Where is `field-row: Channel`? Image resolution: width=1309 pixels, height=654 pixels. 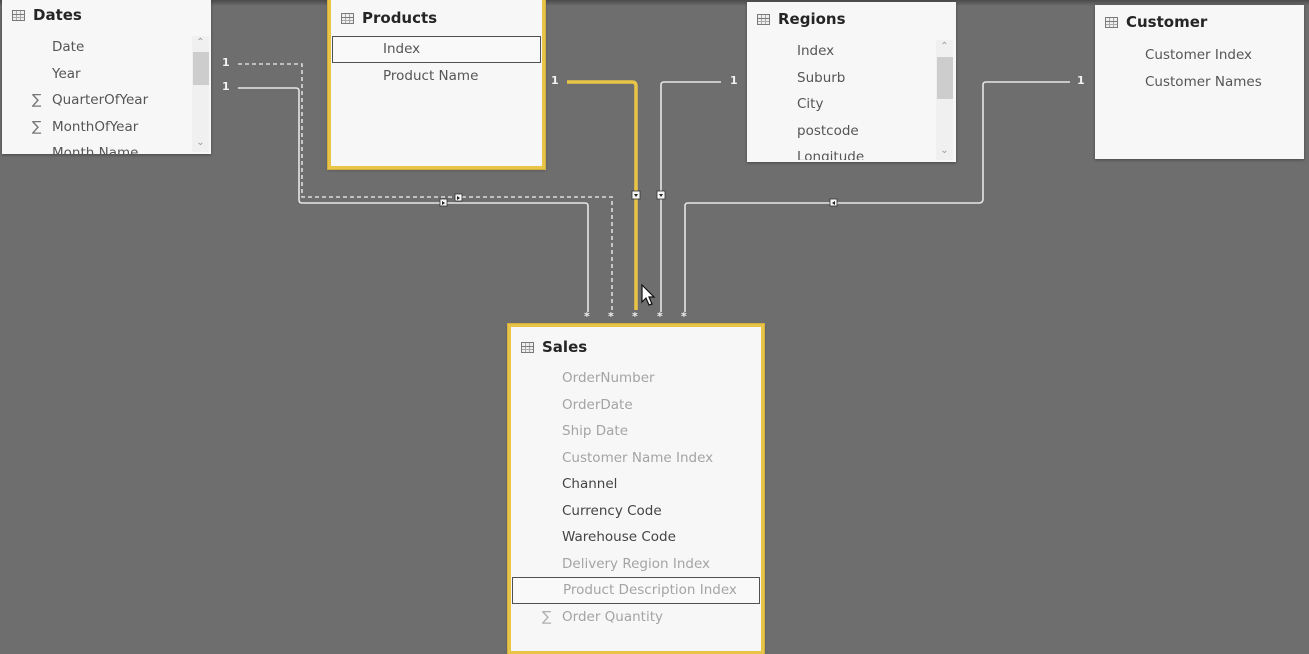 field-row: Channel is located at coordinates (636, 484).